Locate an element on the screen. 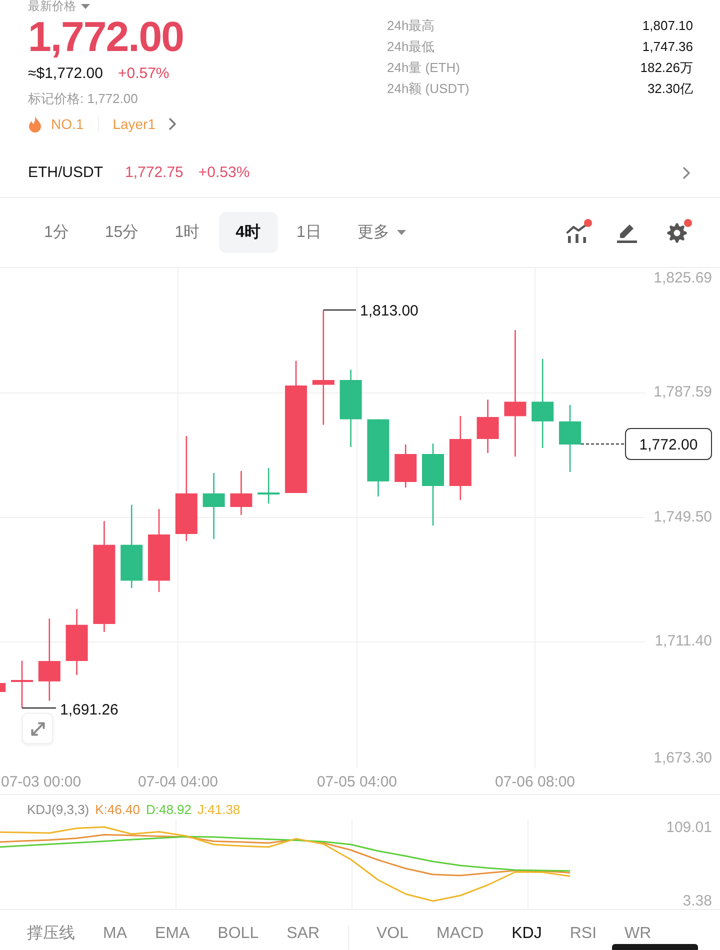  axis-label: 1,787.59 is located at coordinates (683, 392).